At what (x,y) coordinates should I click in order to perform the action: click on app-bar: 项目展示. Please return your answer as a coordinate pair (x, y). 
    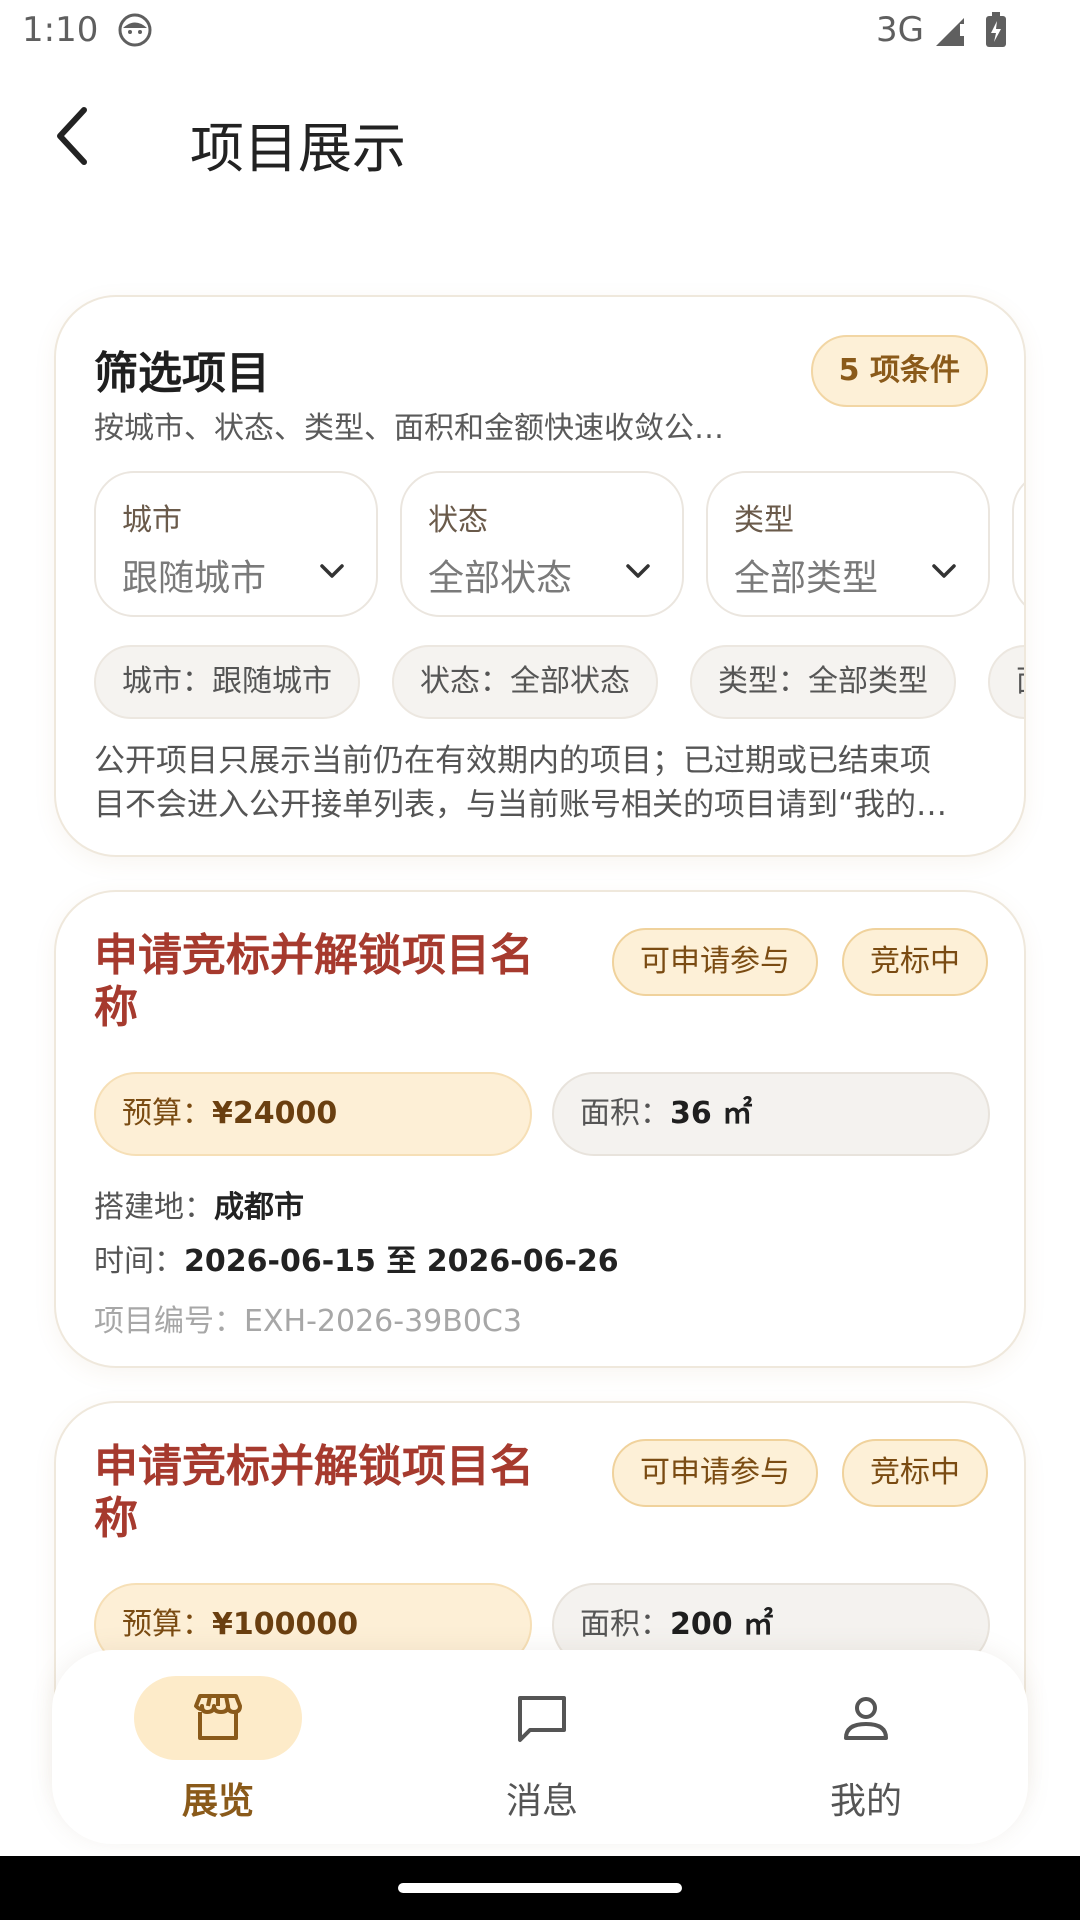
    Looking at the image, I should click on (540, 139).